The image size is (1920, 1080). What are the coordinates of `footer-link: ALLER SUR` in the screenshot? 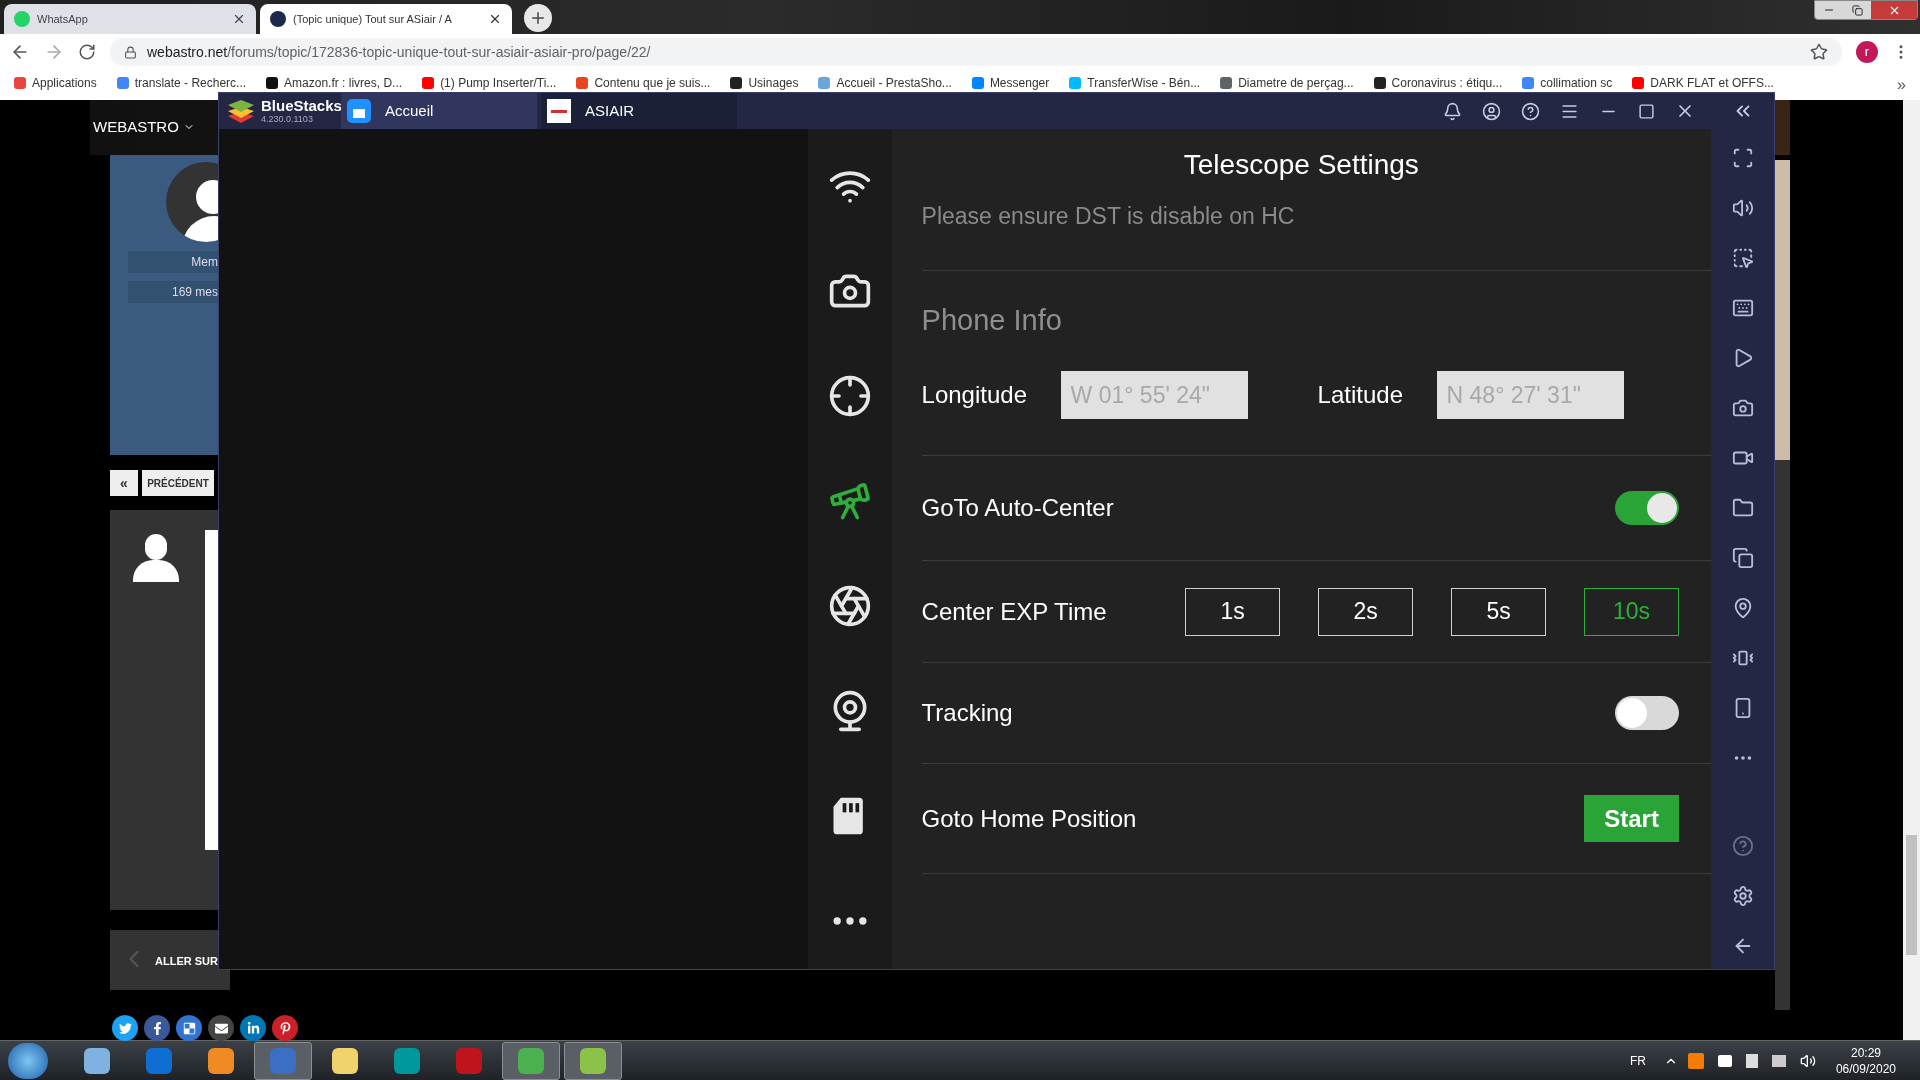 It's located at (186, 961).